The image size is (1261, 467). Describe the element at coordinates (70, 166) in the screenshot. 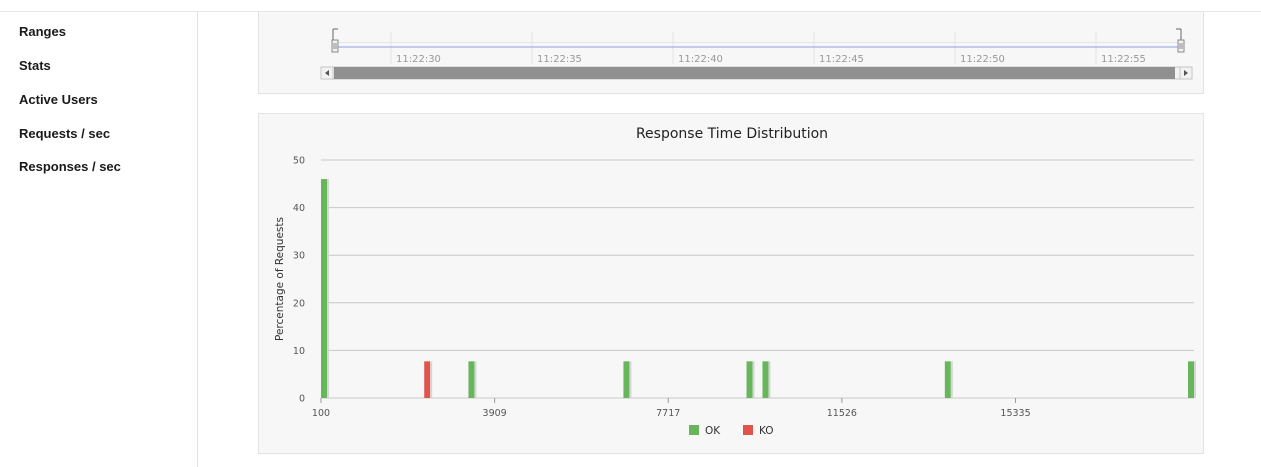

I see `sidebar-item-responses-per-sec: Responses / sec` at that location.